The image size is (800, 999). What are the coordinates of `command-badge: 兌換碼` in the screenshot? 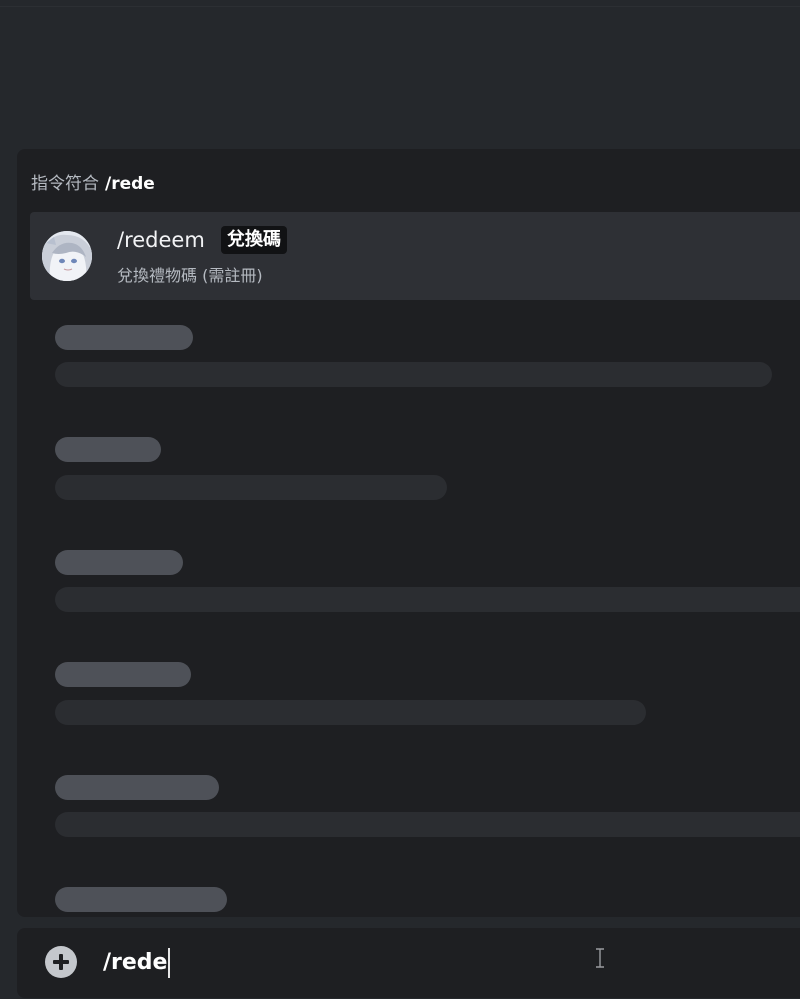 It's located at (254, 240).